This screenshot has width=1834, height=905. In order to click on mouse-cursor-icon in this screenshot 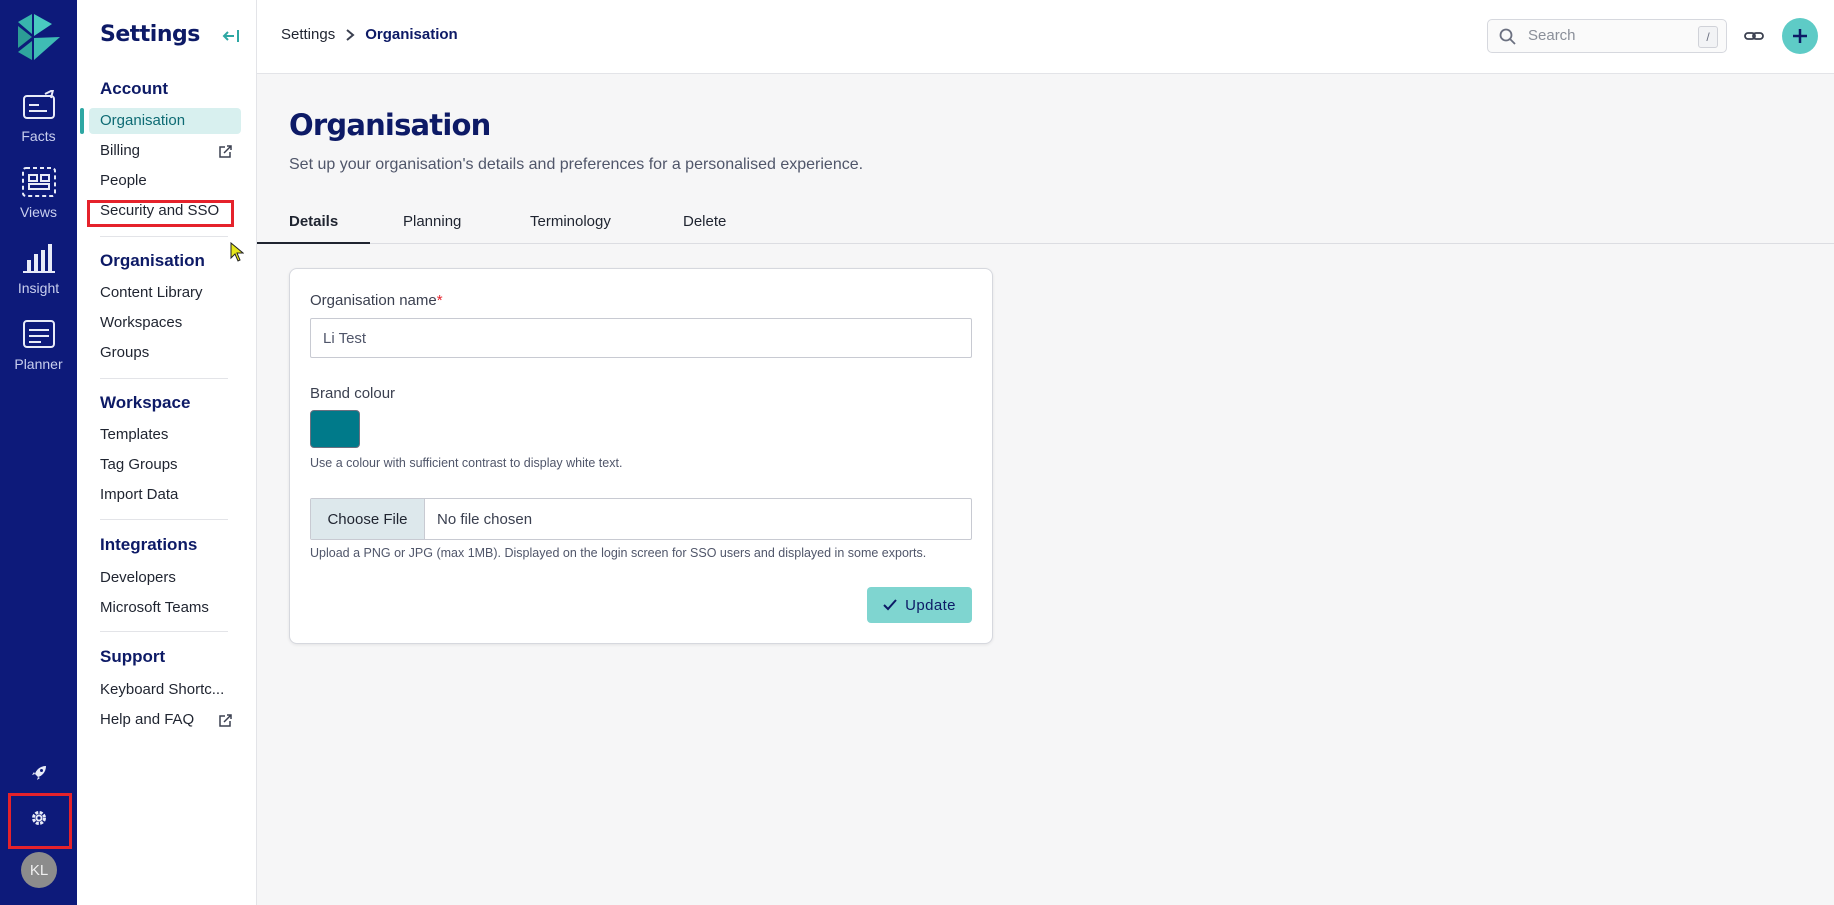, I will do `click(237, 252)`.